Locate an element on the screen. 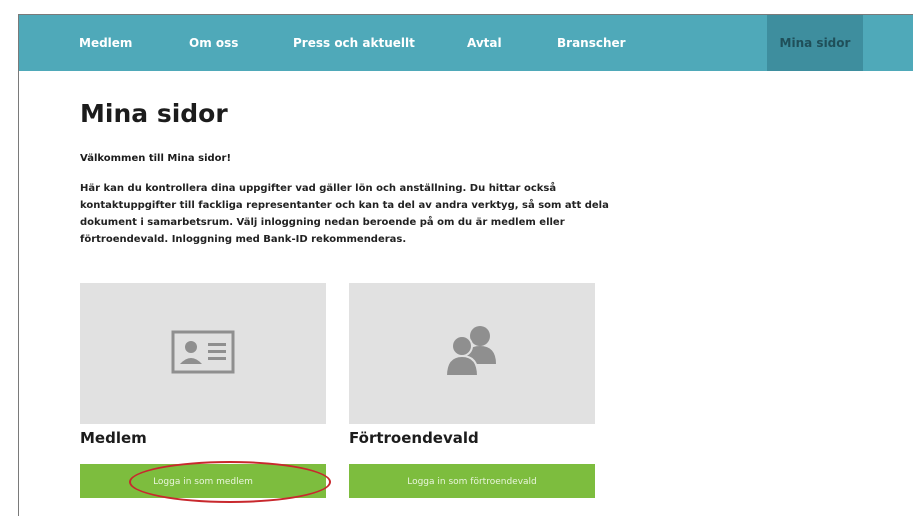 The height and width of the screenshot is (516, 913). page-title: Mina sidor is located at coordinates (154, 113).